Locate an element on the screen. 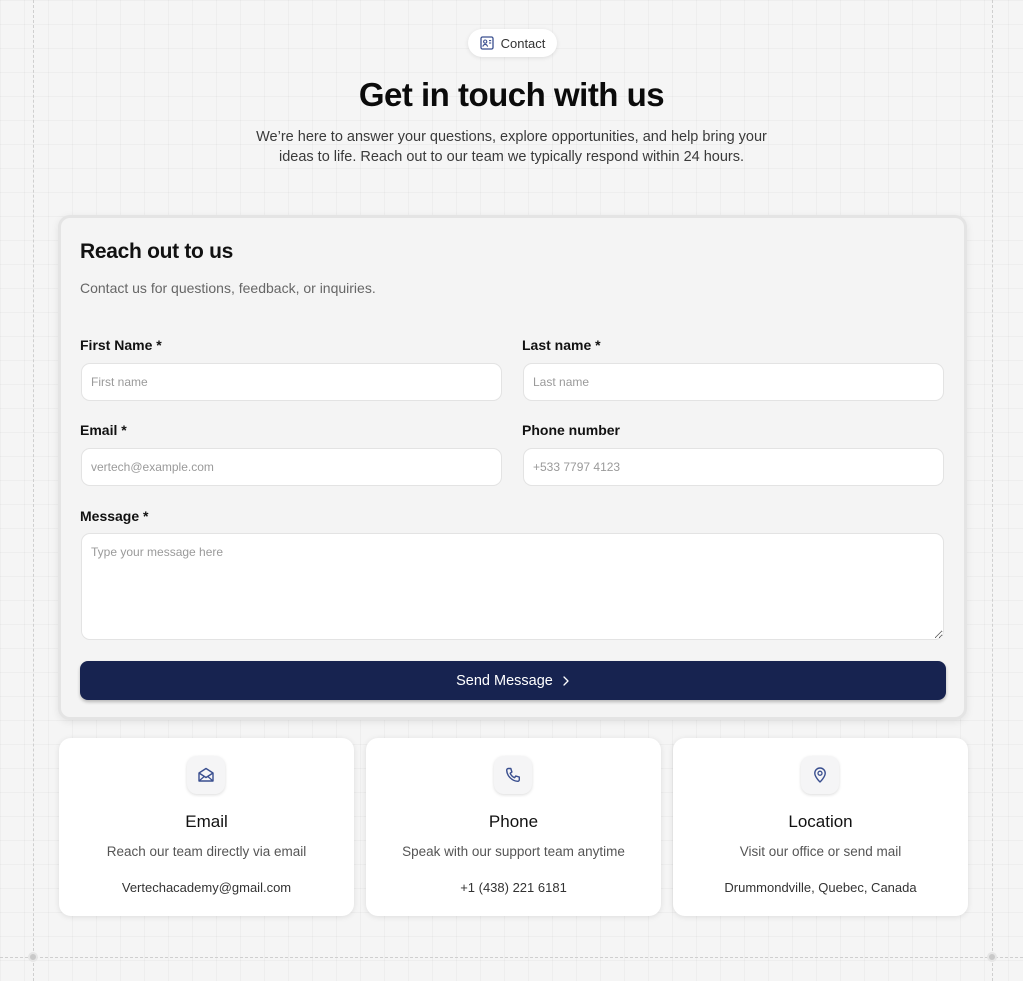 This screenshot has width=1023, height=981. phone-input is located at coordinates (733, 467).